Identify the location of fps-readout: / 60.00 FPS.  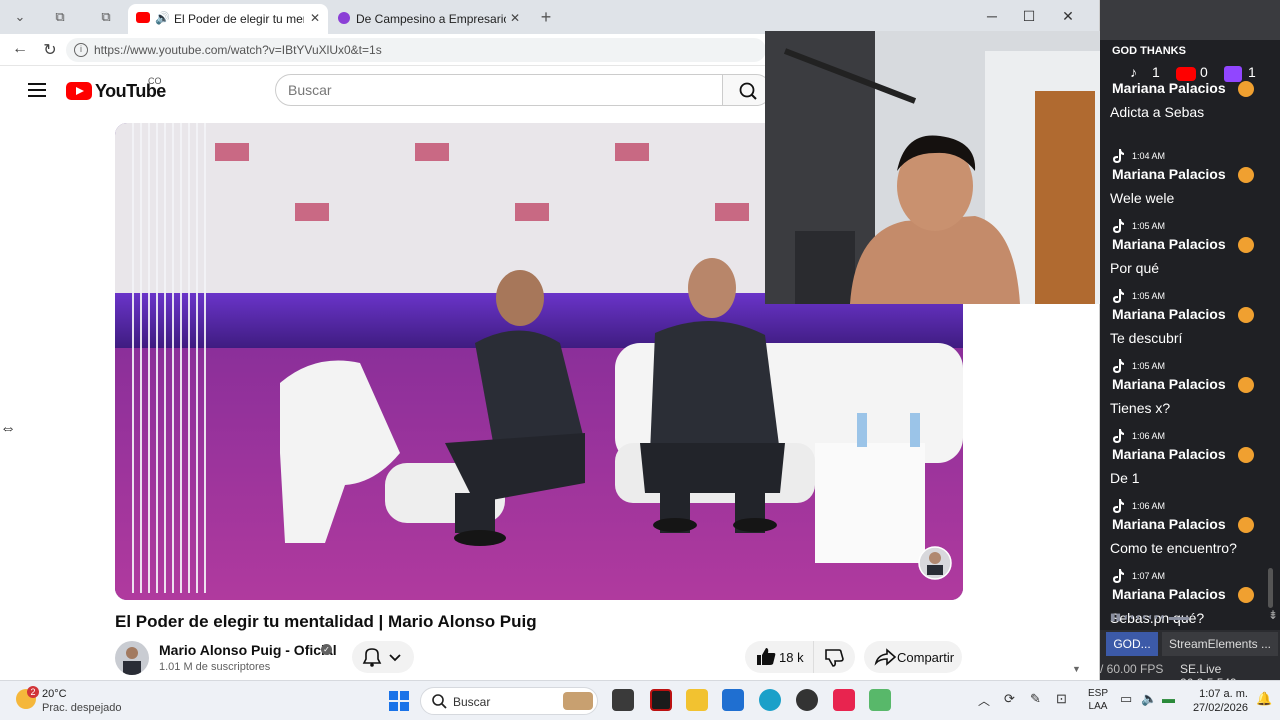
(1132, 669).